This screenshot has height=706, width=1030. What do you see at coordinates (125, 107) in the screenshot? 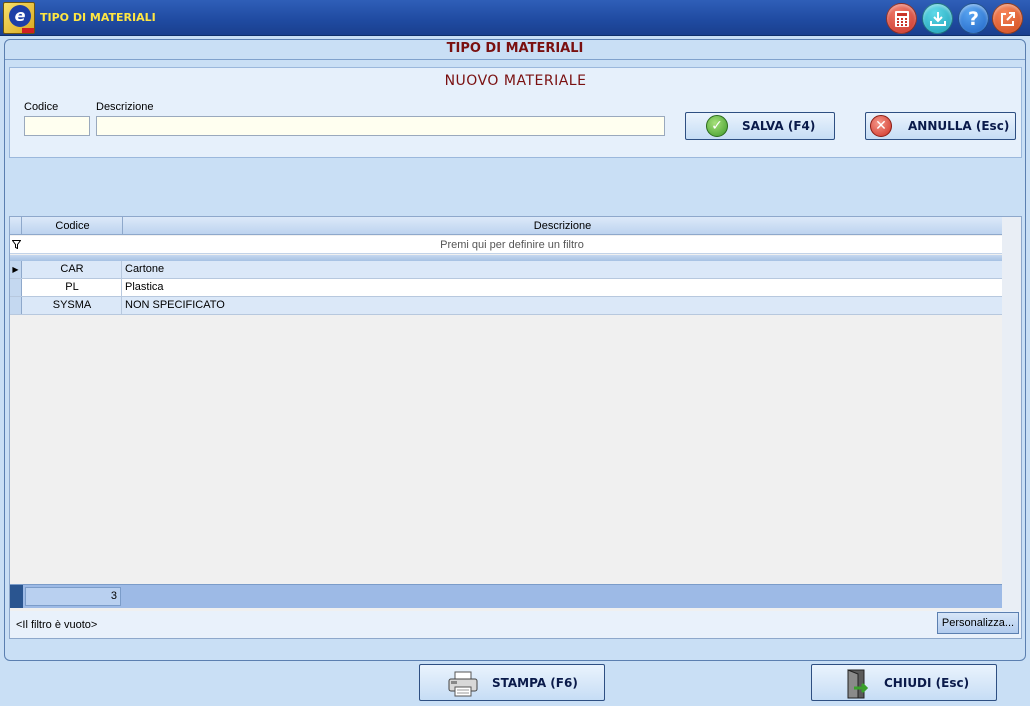
I see `descrizione-label: Descrizione` at bounding box center [125, 107].